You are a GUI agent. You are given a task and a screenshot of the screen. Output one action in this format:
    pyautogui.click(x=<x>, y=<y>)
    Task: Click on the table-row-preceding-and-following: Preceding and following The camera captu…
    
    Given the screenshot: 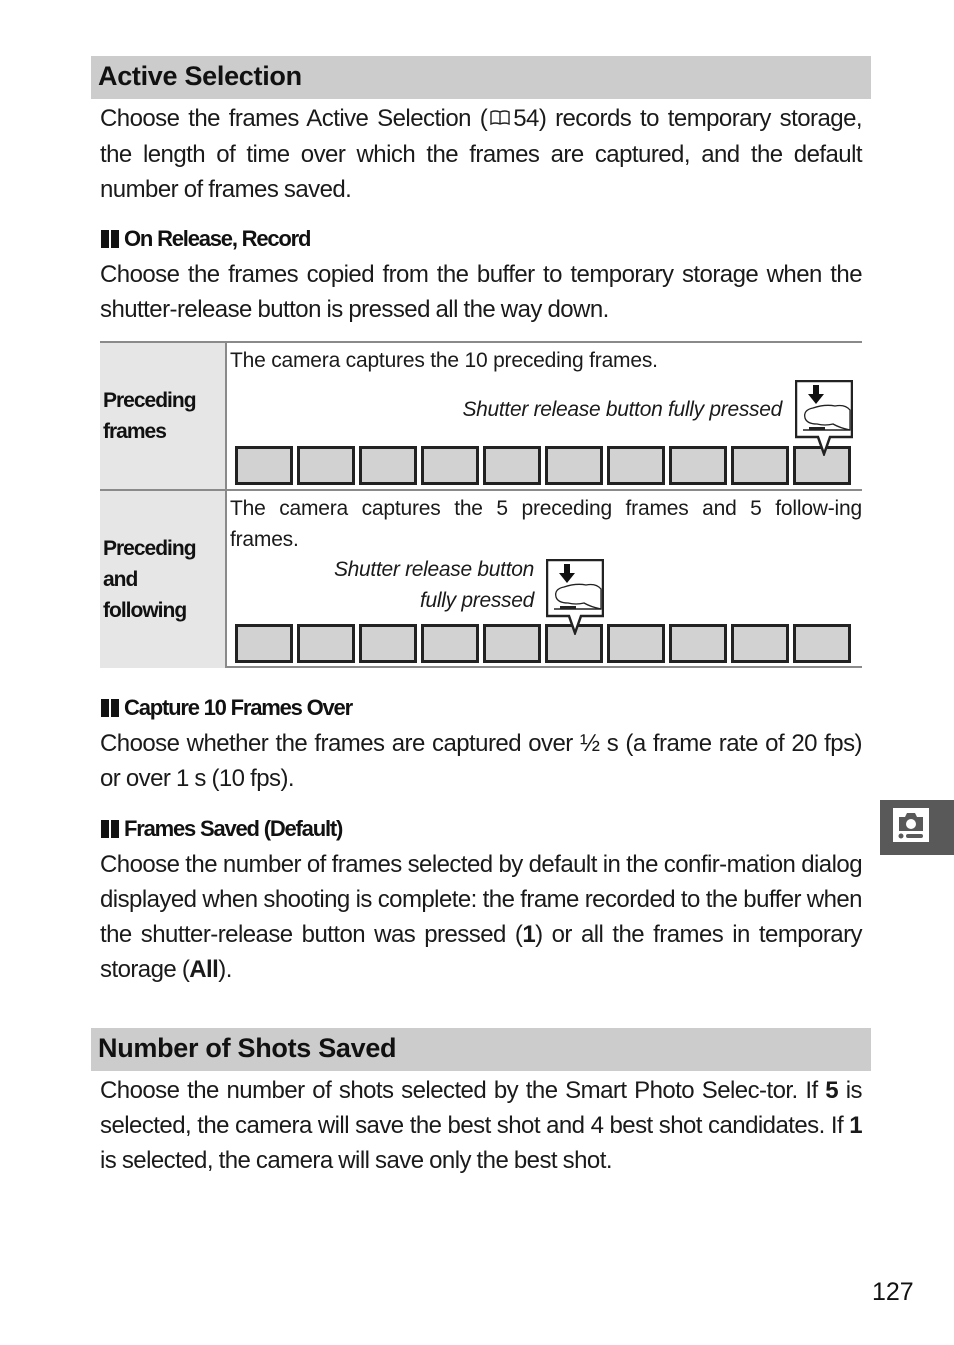 What is the action you would take?
    pyautogui.click(x=481, y=579)
    